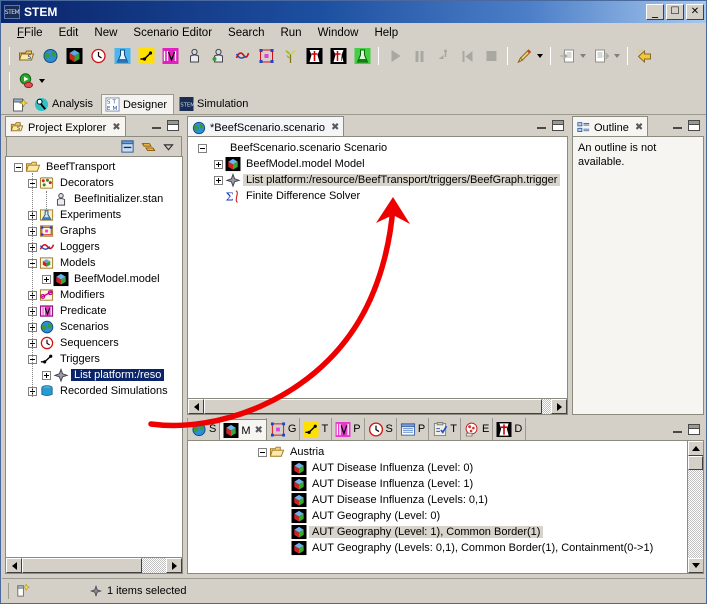  I want to click on import-dropdown-arrow-icon, so click(582, 56).